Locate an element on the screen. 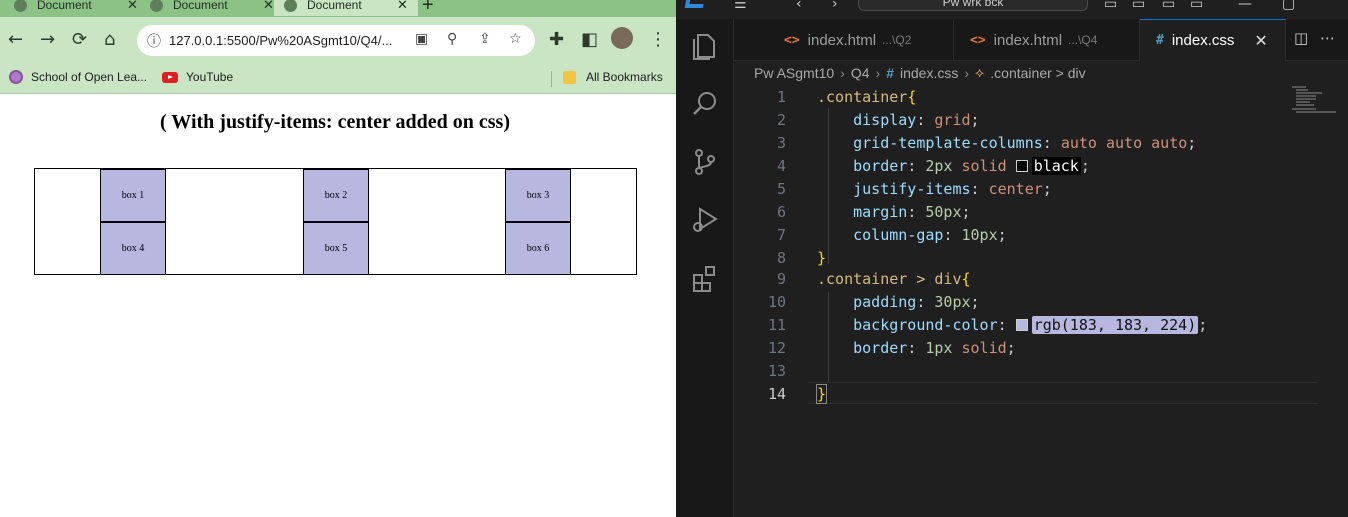 The height and width of the screenshot is (517, 1348). extensions-icon is located at coordinates (705, 278).